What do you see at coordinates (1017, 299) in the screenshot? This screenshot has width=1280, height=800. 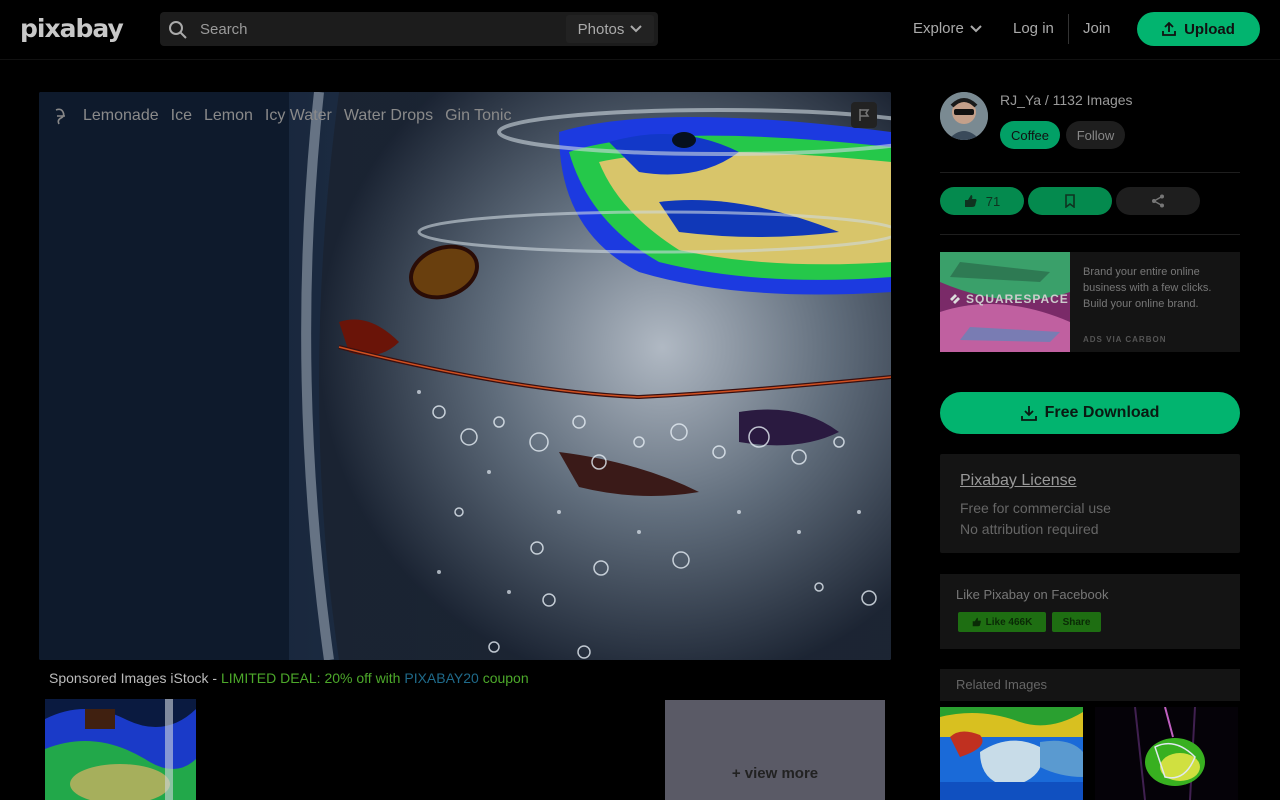 I see `ad-brand-label: SQUARESPACE` at bounding box center [1017, 299].